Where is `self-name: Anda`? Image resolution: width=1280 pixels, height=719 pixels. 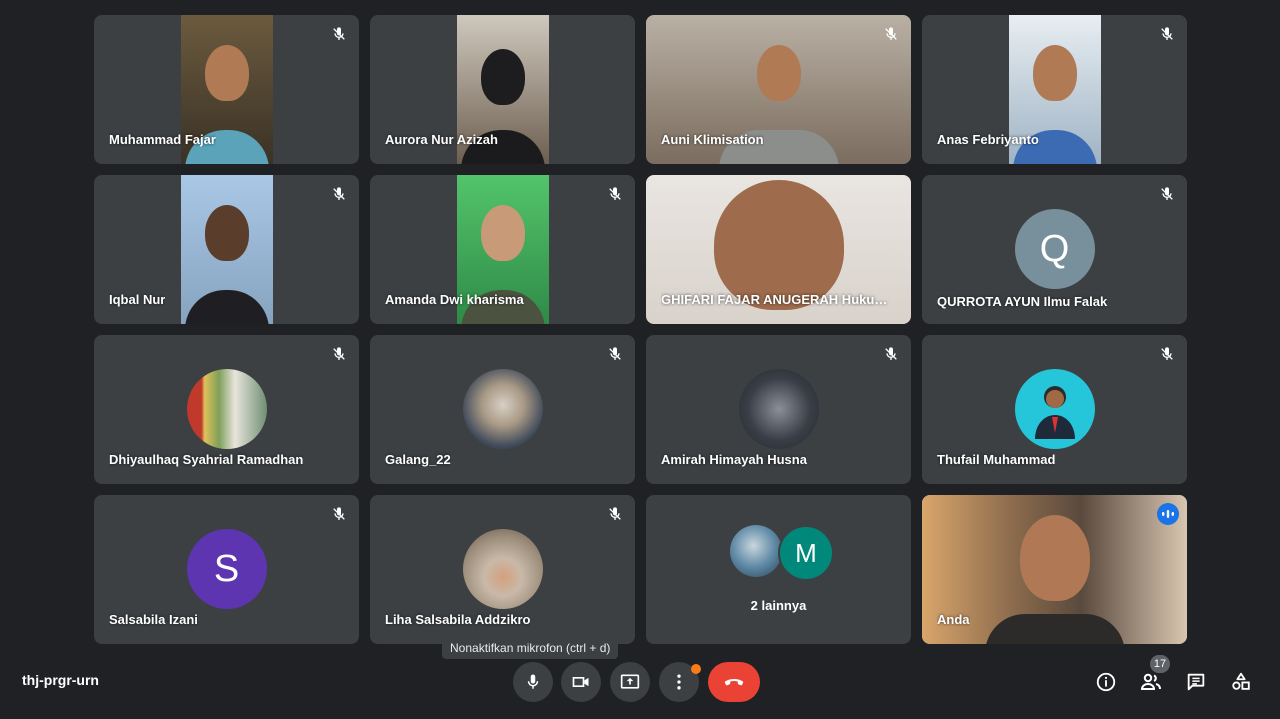
self-name: Anda is located at coordinates (953, 619).